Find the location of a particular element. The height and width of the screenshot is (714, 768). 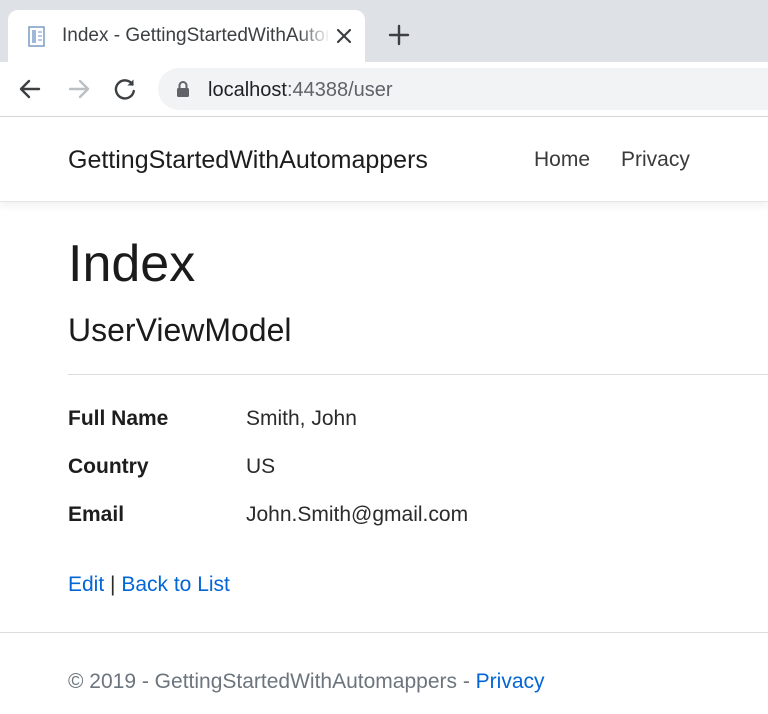

page-favicon-icon is located at coordinates (38, 37).